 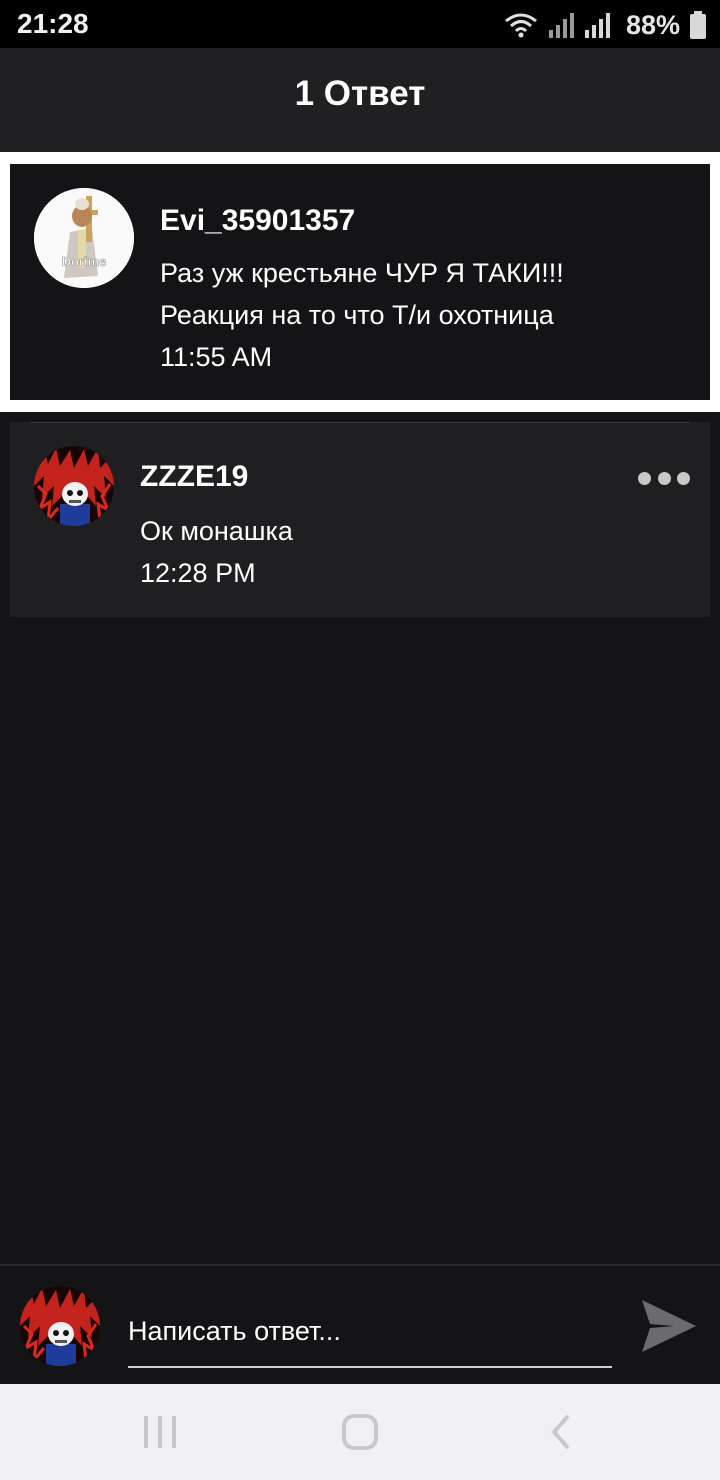 I want to click on parent-message-line-2: Реакция на то что Т/и охотница, so click(x=357, y=315).